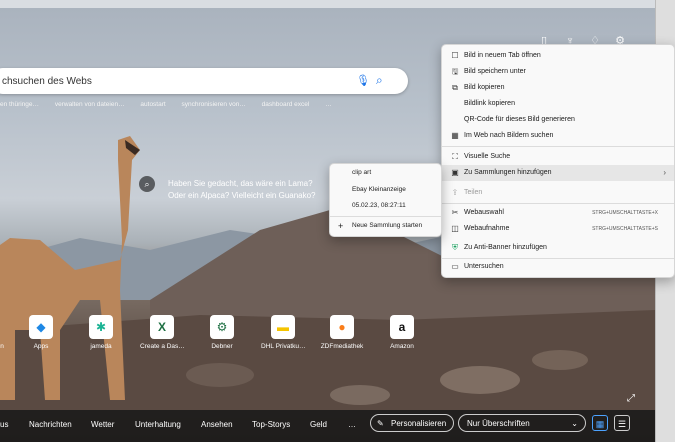  What do you see at coordinates (558, 104) in the screenshot?
I see `menu-item-copy-link: Bildlink kopieren` at bounding box center [558, 104].